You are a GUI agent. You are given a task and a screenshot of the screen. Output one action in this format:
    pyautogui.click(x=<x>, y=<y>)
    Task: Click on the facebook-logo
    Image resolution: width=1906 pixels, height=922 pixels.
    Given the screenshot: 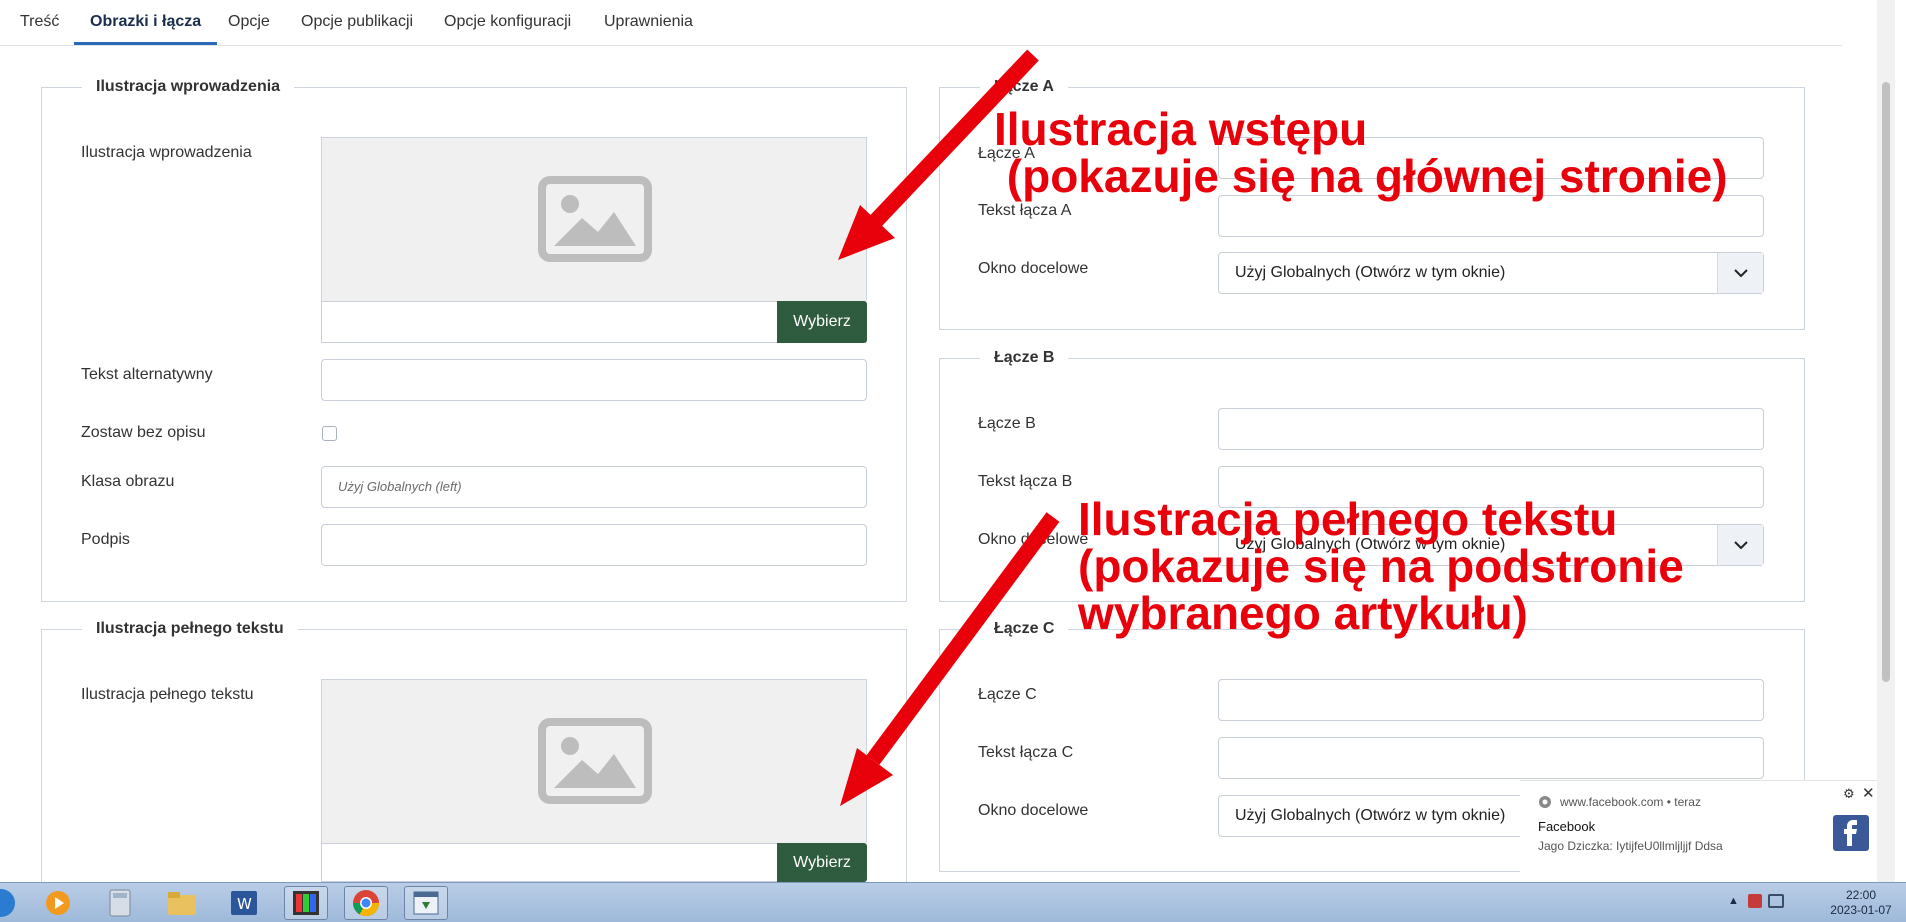 What is the action you would take?
    pyautogui.click(x=1851, y=833)
    